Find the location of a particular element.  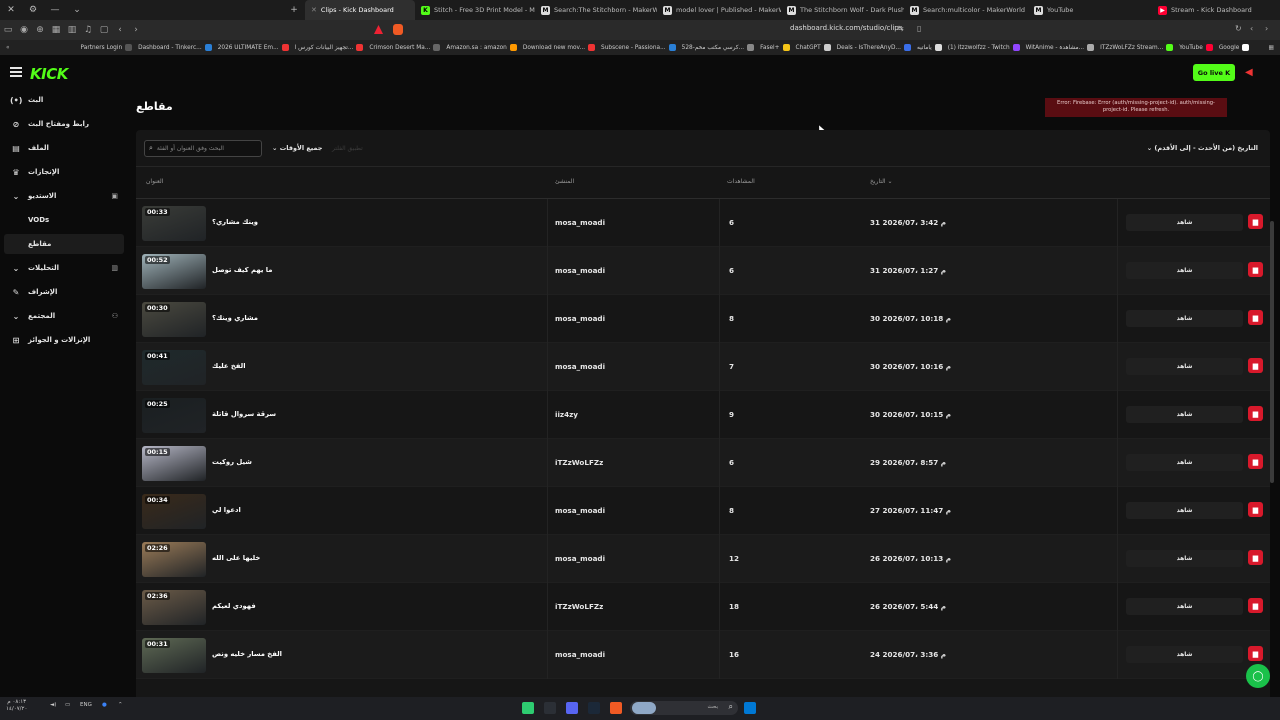

settings-icon: ⚙ is located at coordinates (33, 10).